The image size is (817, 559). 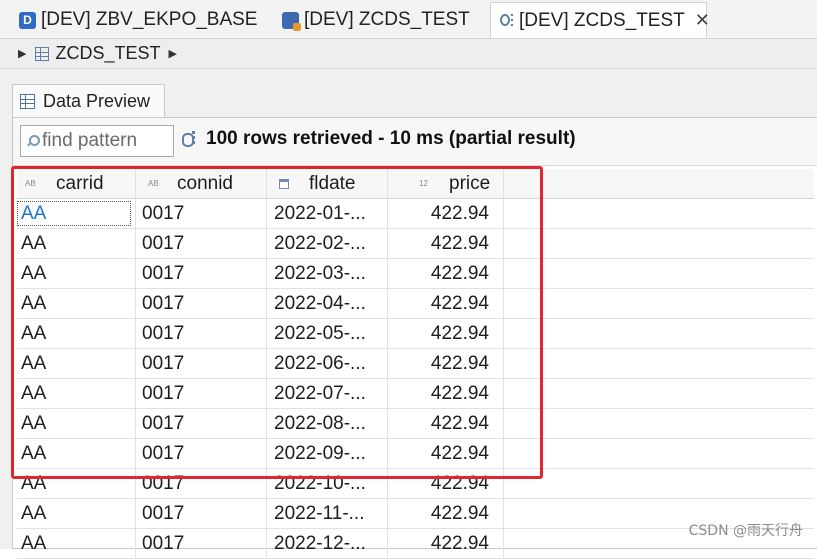 I want to click on table-row: AA 0017 2022-05-... 422.94, so click(x=417, y=334).